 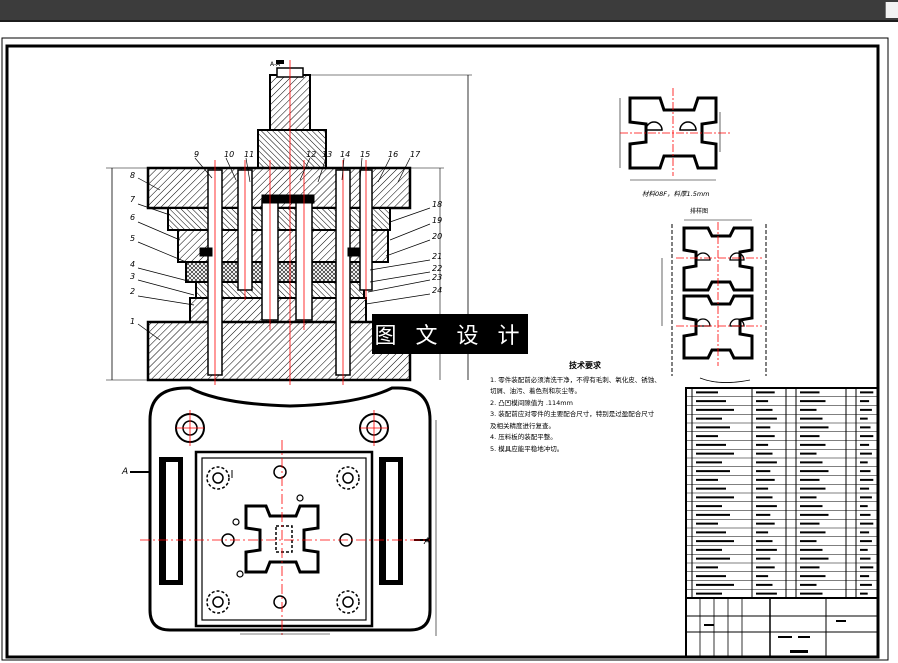 I want to click on balloon-label: 10, so click(x=229, y=154).